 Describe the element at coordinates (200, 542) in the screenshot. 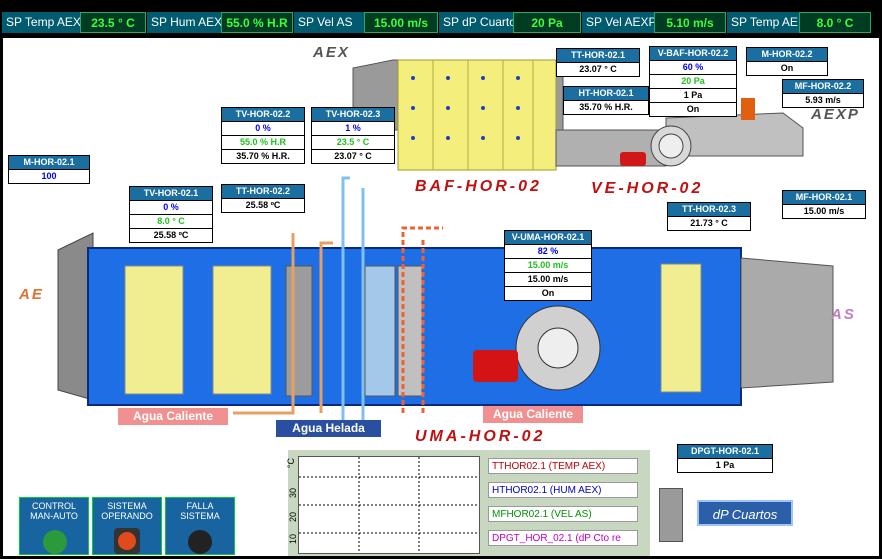

I see `fault-lamp-icon` at that location.